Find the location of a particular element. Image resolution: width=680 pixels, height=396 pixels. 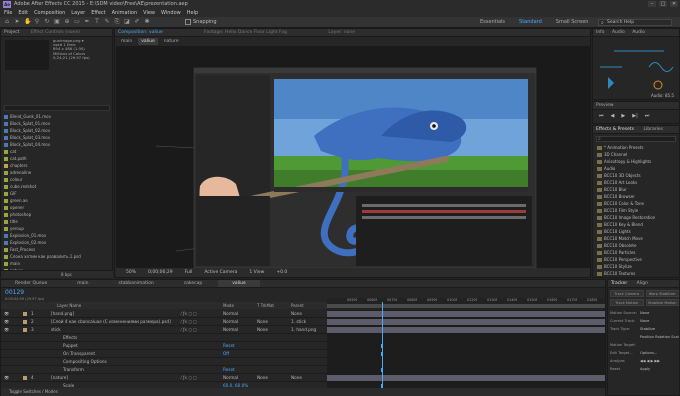

info-tab: Info is located at coordinates (600, 32).